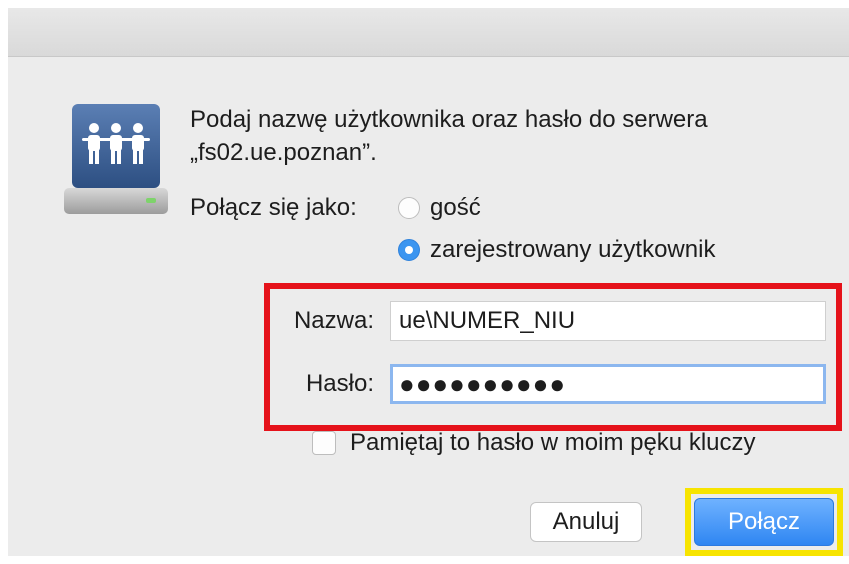 Image resolution: width=849 pixels, height=564 pixels. What do you see at coordinates (409, 250) in the screenshot?
I see `radio-registered` at bounding box center [409, 250].